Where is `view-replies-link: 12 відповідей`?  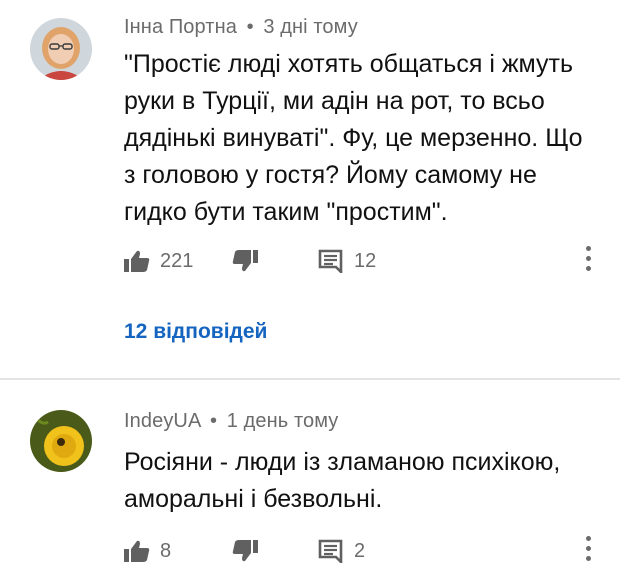 view-replies-link: 12 відповідей is located at coordinates (195, 332).